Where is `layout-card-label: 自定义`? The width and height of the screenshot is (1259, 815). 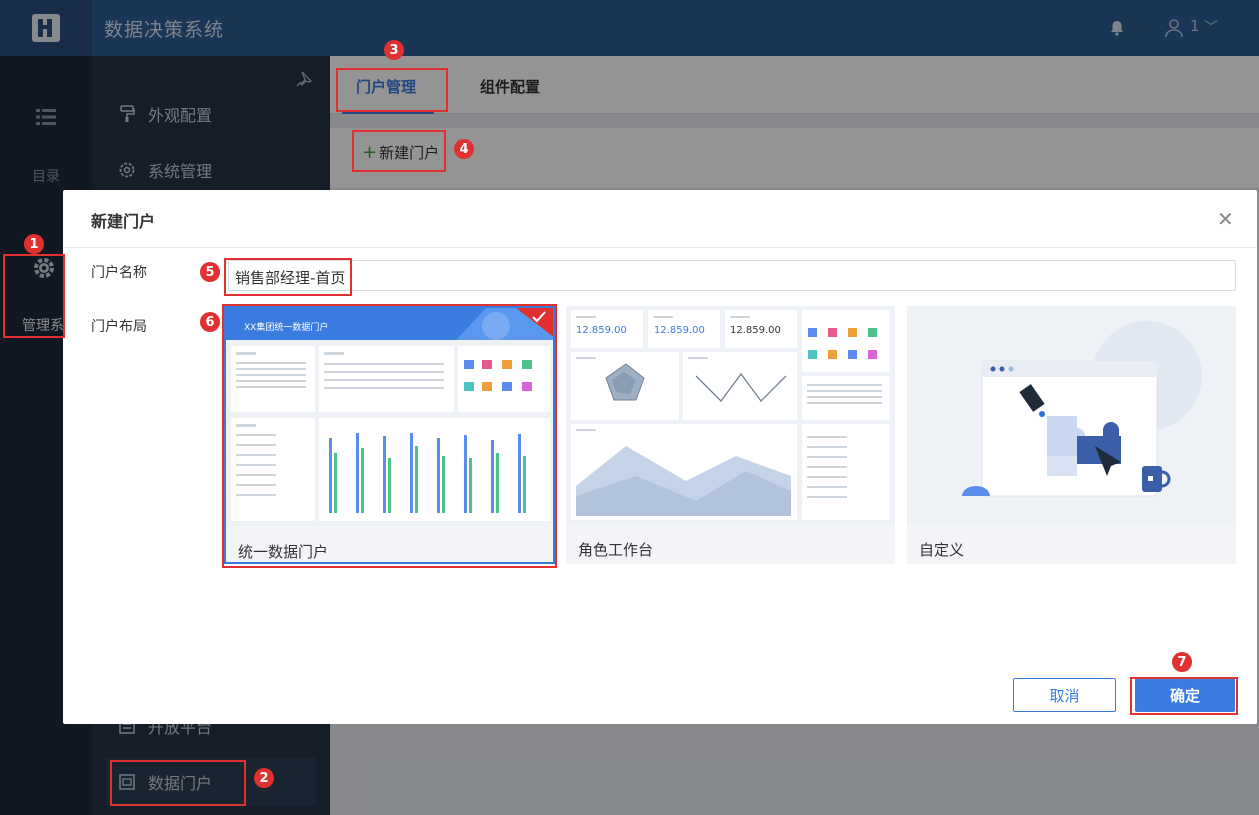
layout-card-label: 自定义 is located at coordinates (942, 550).